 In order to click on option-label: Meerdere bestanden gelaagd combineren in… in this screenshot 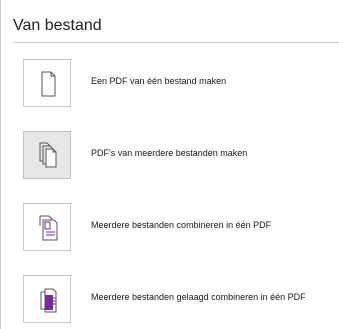, I will do `click(198, 297)`.